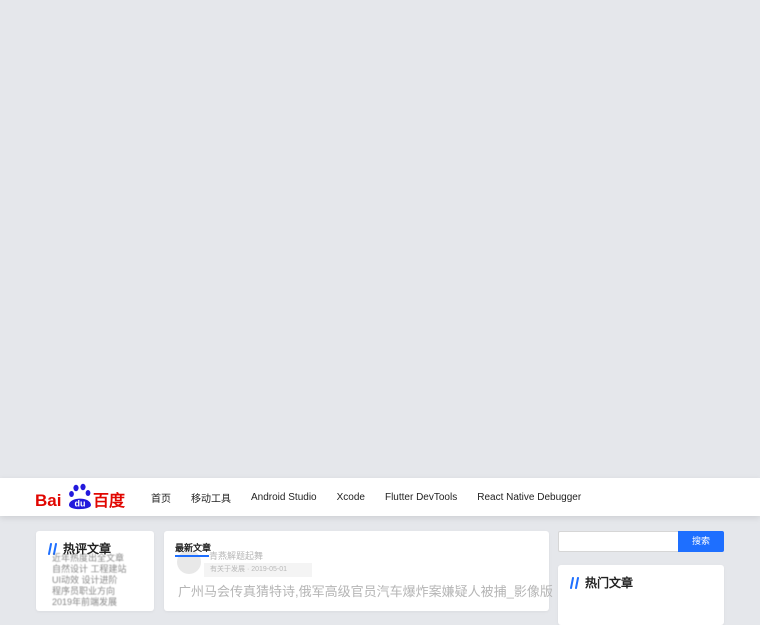 Image resolution: width=760 pixels, height=625 pixels. I want to click on hot-articles-widget: 热门文章, so click(641, 595).